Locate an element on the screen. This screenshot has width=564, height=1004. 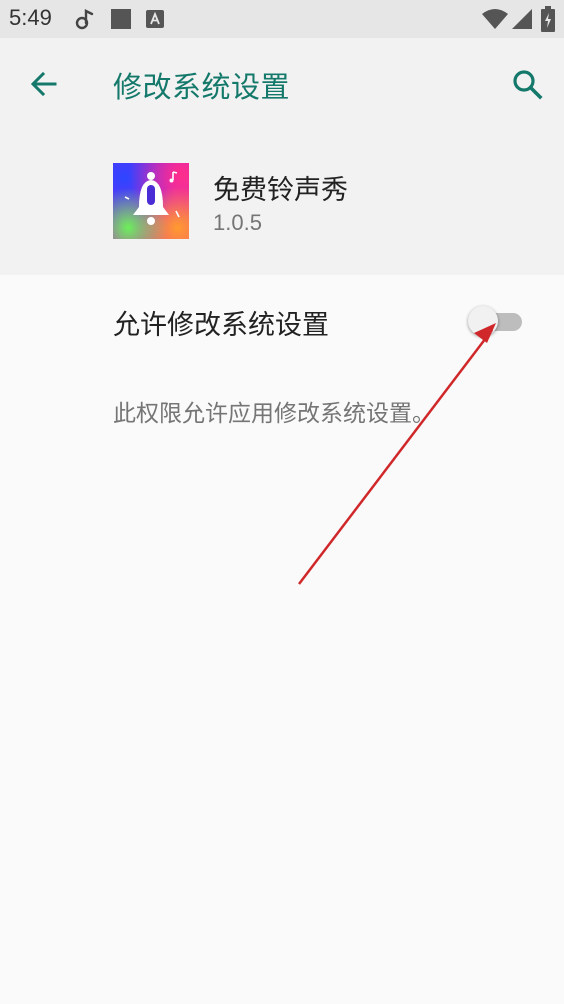
allow-modify-settings-row: 允许修改系统设置 is located at coordinates (282, 321).